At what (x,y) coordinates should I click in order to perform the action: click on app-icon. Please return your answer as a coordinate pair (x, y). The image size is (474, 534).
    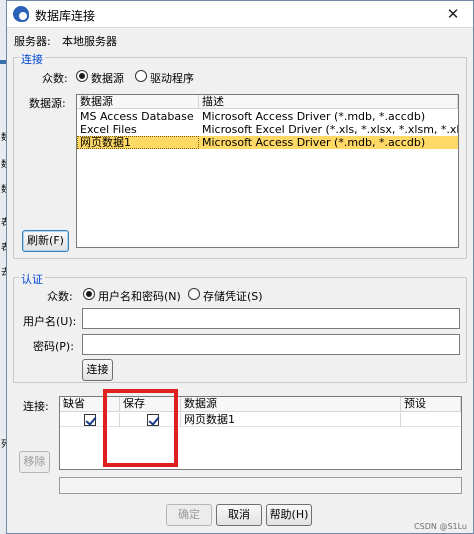
    Looking at the image, I should click on (21, 14).